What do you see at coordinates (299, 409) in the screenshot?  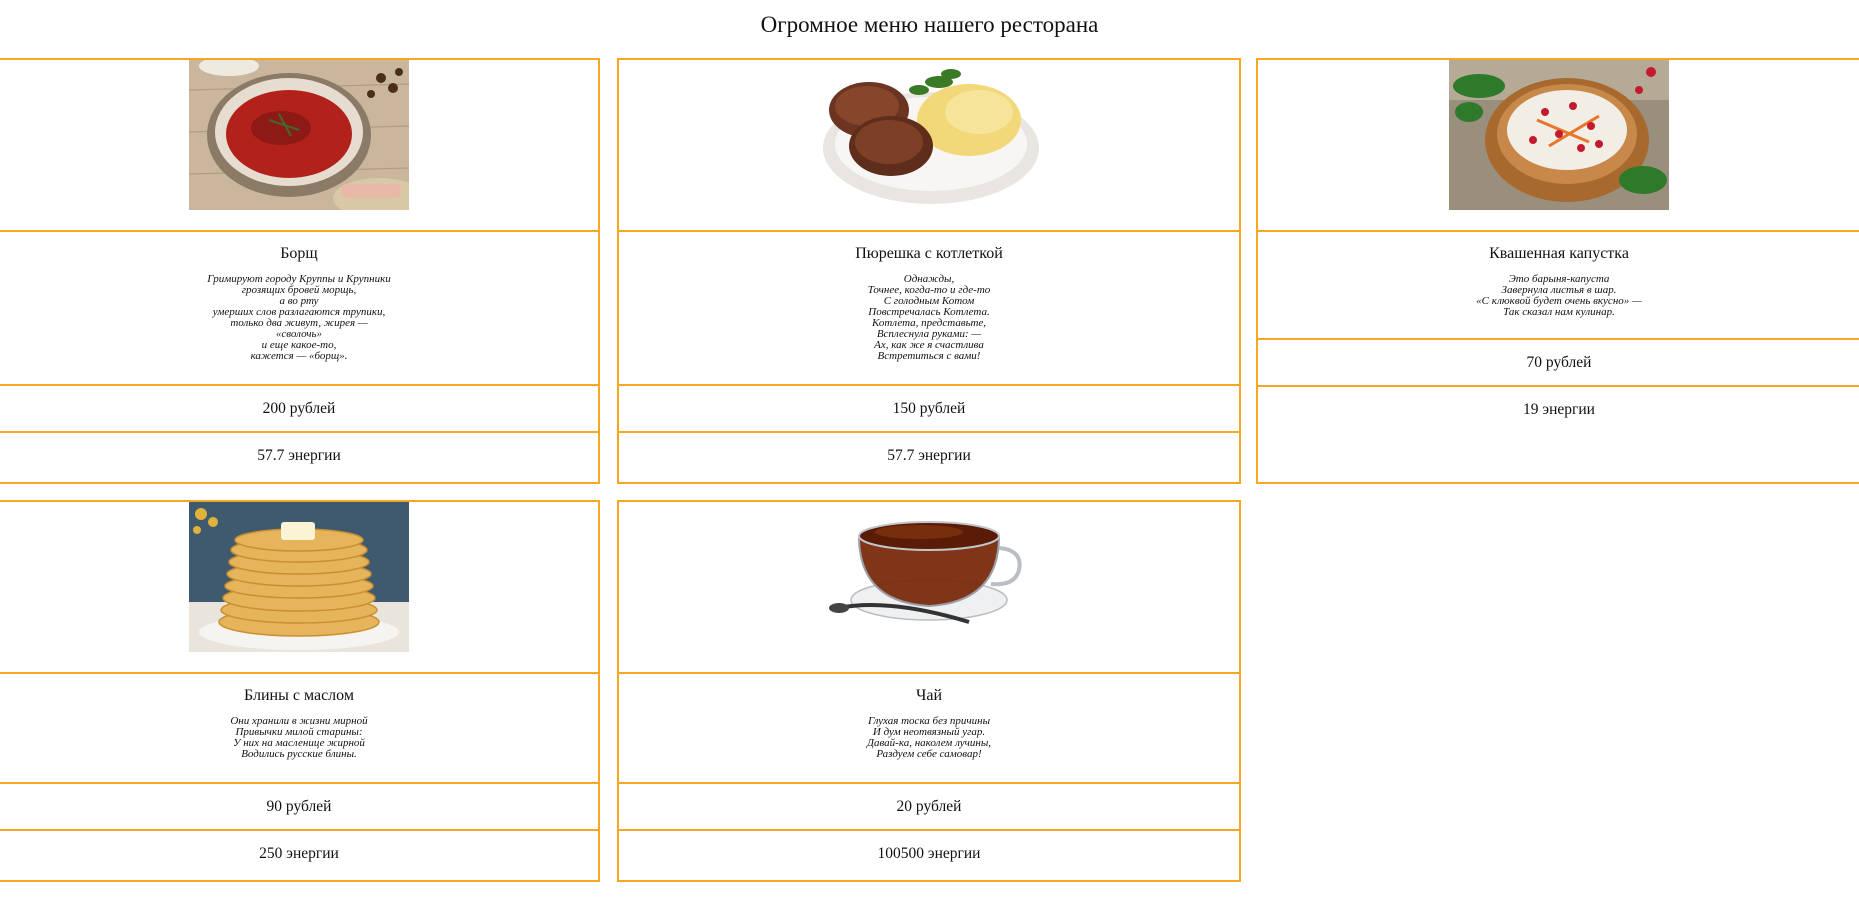 I see `dish-price: 200 рублей` at bounding box center [299, 409].